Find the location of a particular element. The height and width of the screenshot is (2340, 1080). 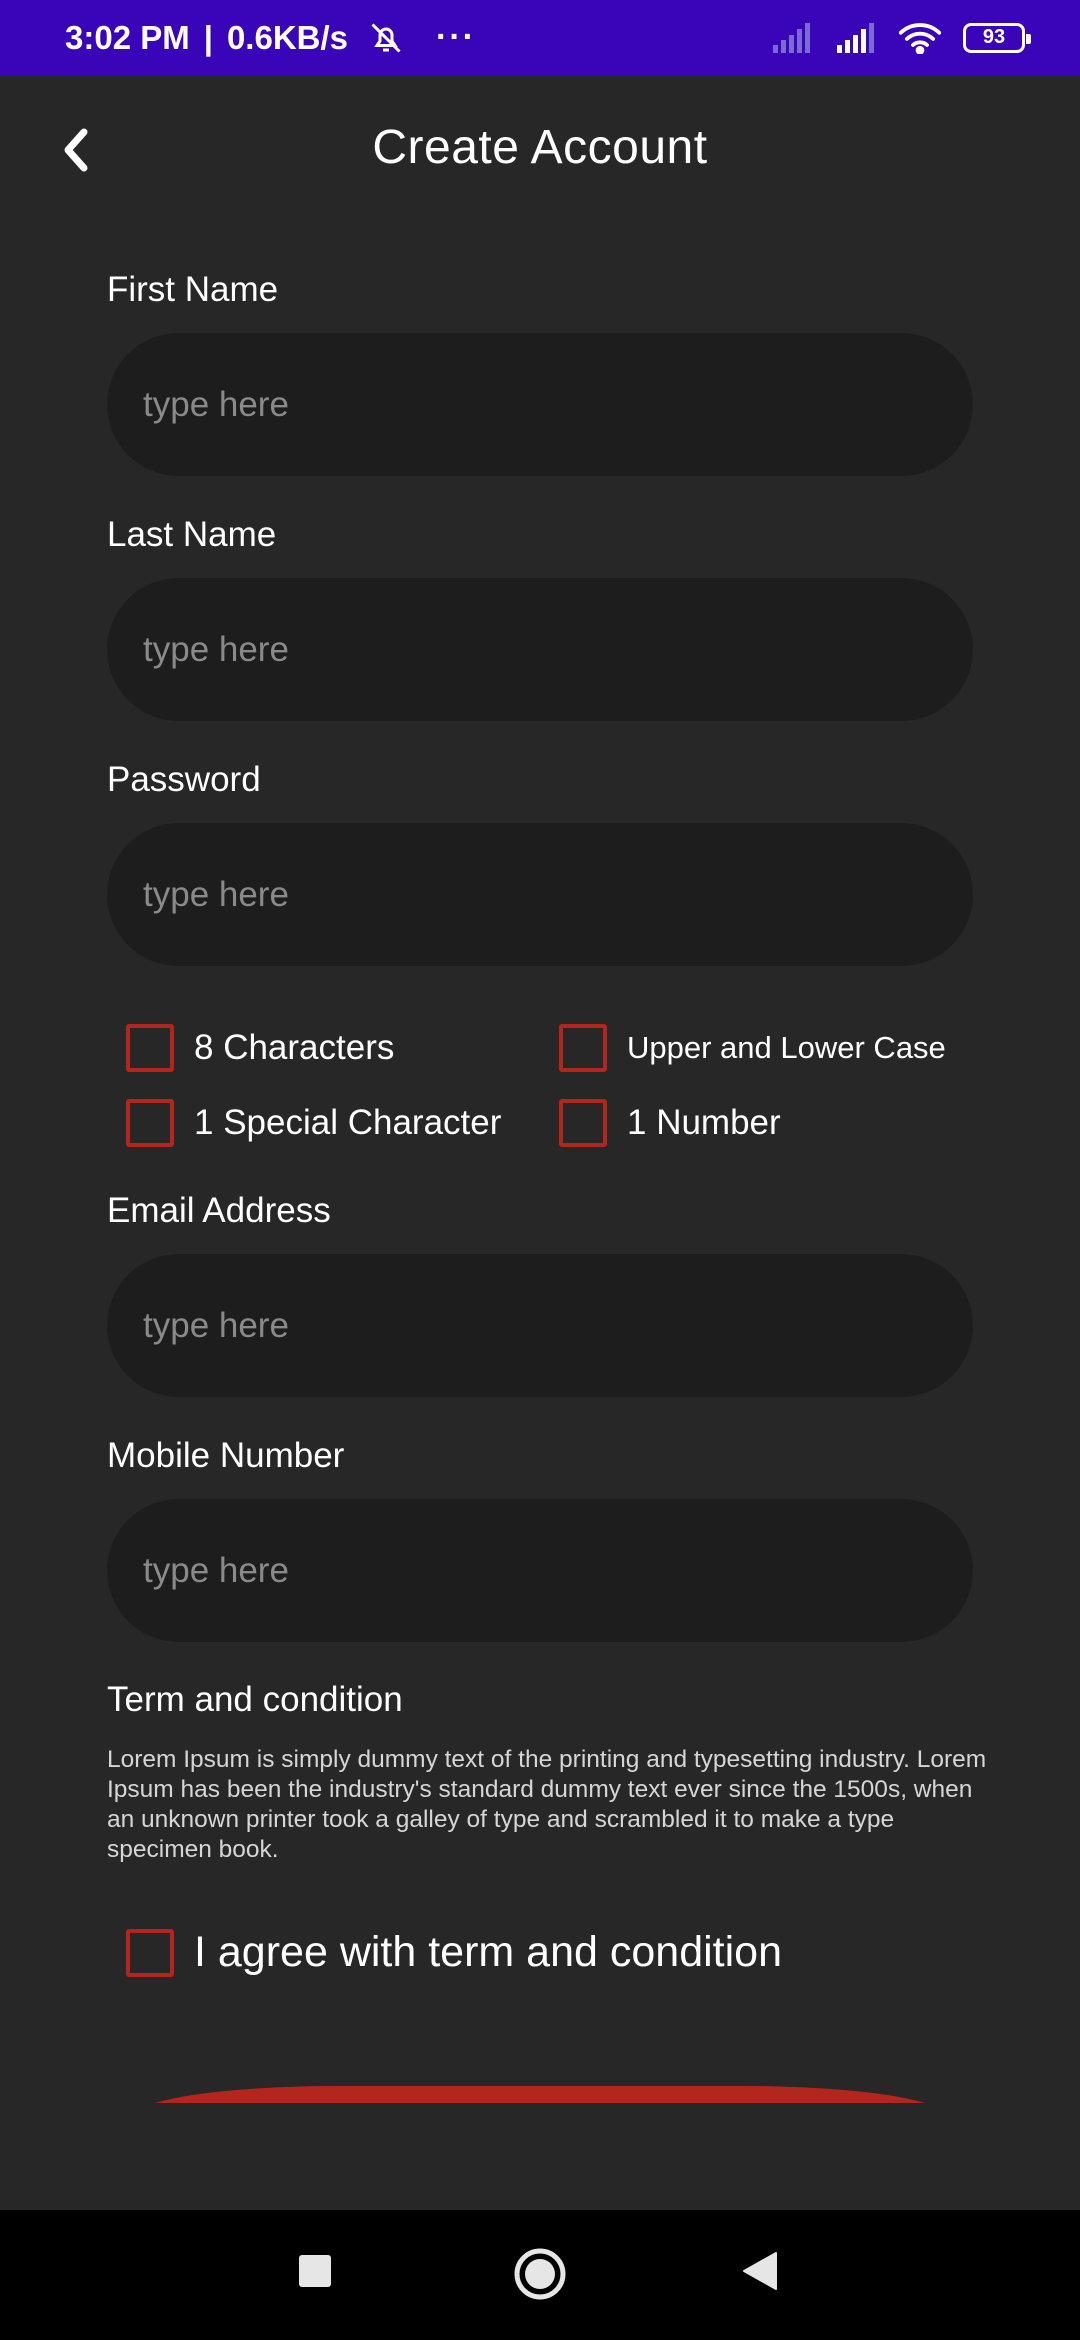

battery-icon: 93 is located at coordinates (997, 37).